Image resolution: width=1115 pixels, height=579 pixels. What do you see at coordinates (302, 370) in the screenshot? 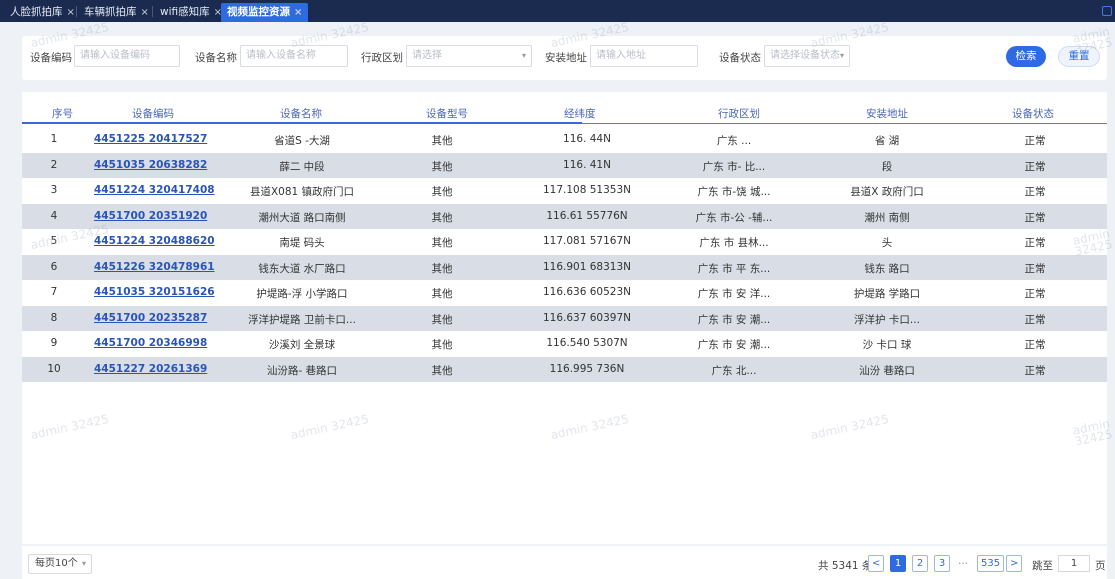
I see `device-name: 汕汾路- 巷路口` at bounding box center [302, 370].